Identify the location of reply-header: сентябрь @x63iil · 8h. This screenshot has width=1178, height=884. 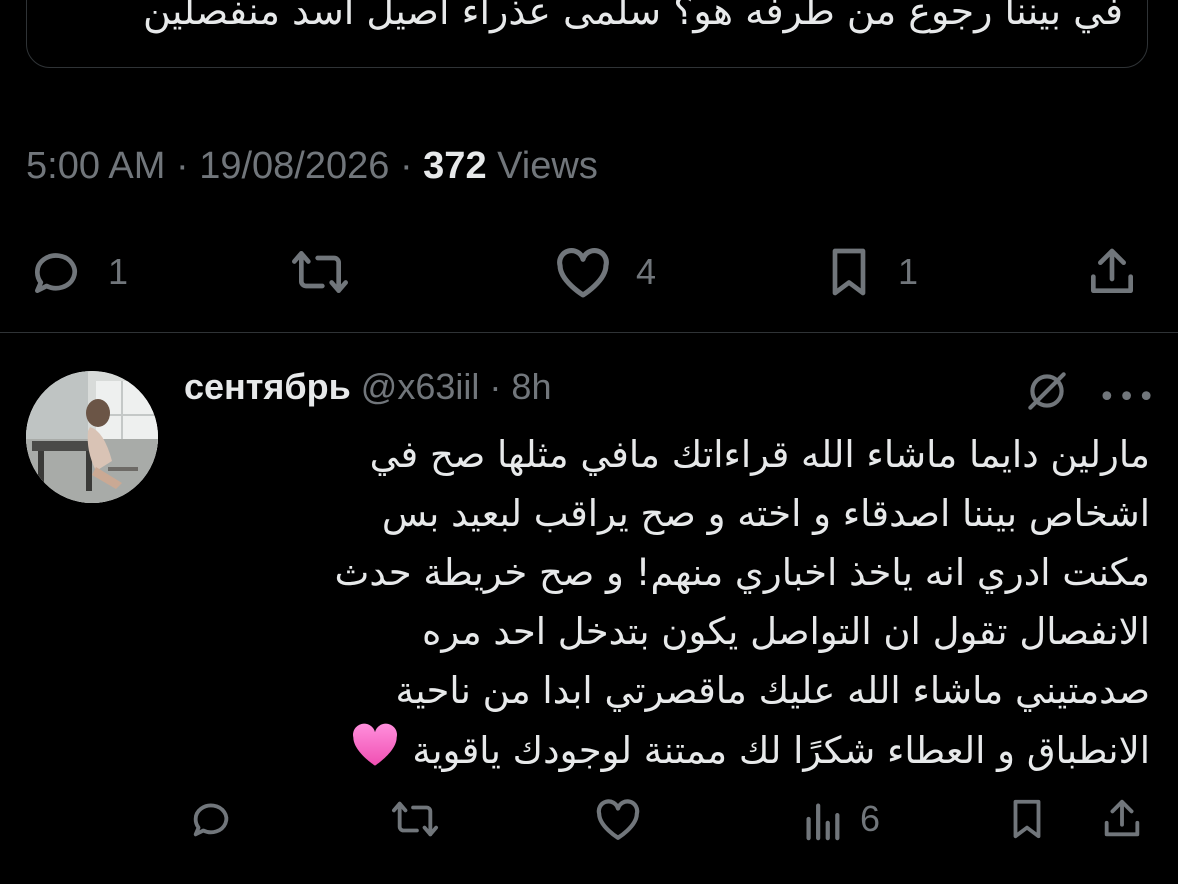
(367, 387).